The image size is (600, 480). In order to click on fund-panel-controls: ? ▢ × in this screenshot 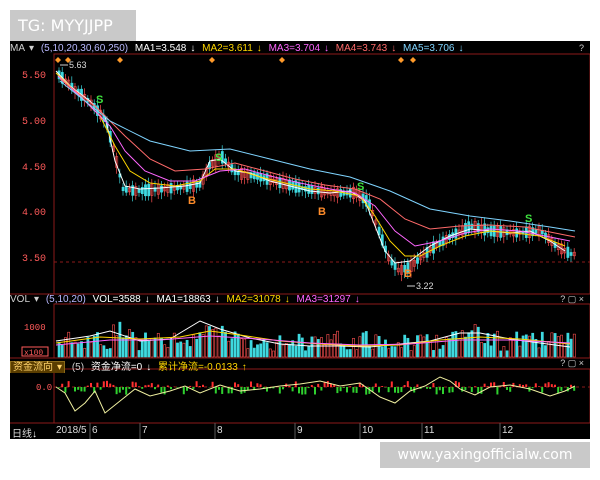, I will do `click(572, 363)`.